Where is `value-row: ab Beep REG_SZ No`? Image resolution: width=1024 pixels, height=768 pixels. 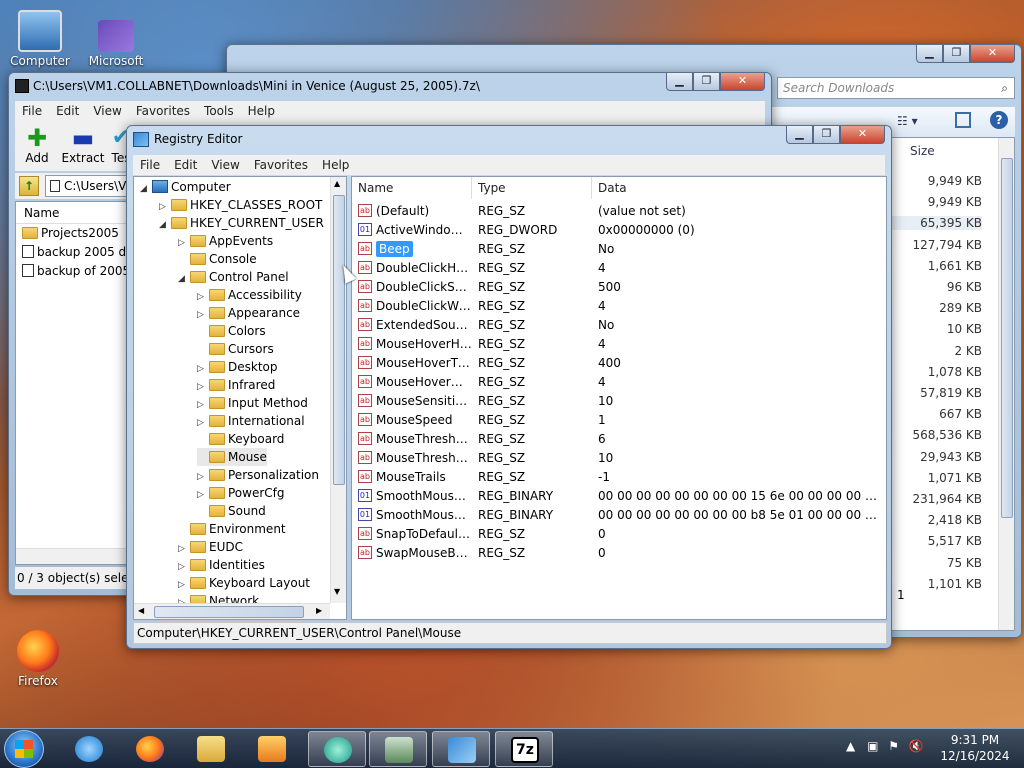 value-row: ab Beep REG_SZ No is located at coordinates (619, 249).